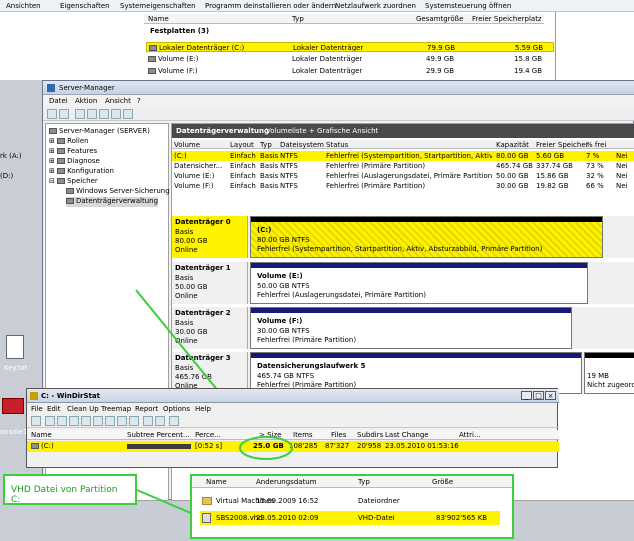  Describe the element at coordinates (64, 495) in the screenshot. I see `annotation-text: VHD Datei von Partition C:` at that location.